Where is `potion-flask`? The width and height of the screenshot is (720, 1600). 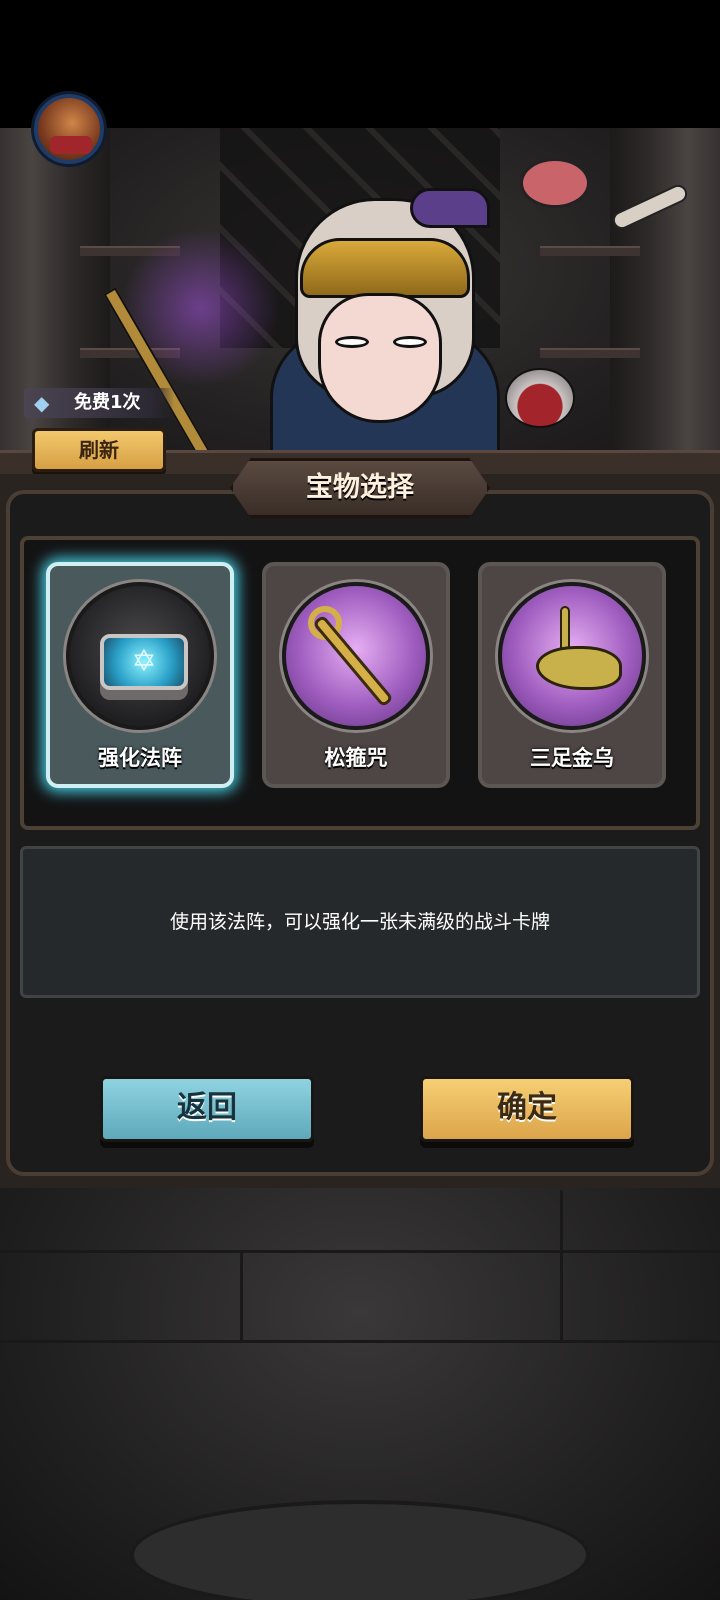
potion-flask is located at coordinates (540, 398).